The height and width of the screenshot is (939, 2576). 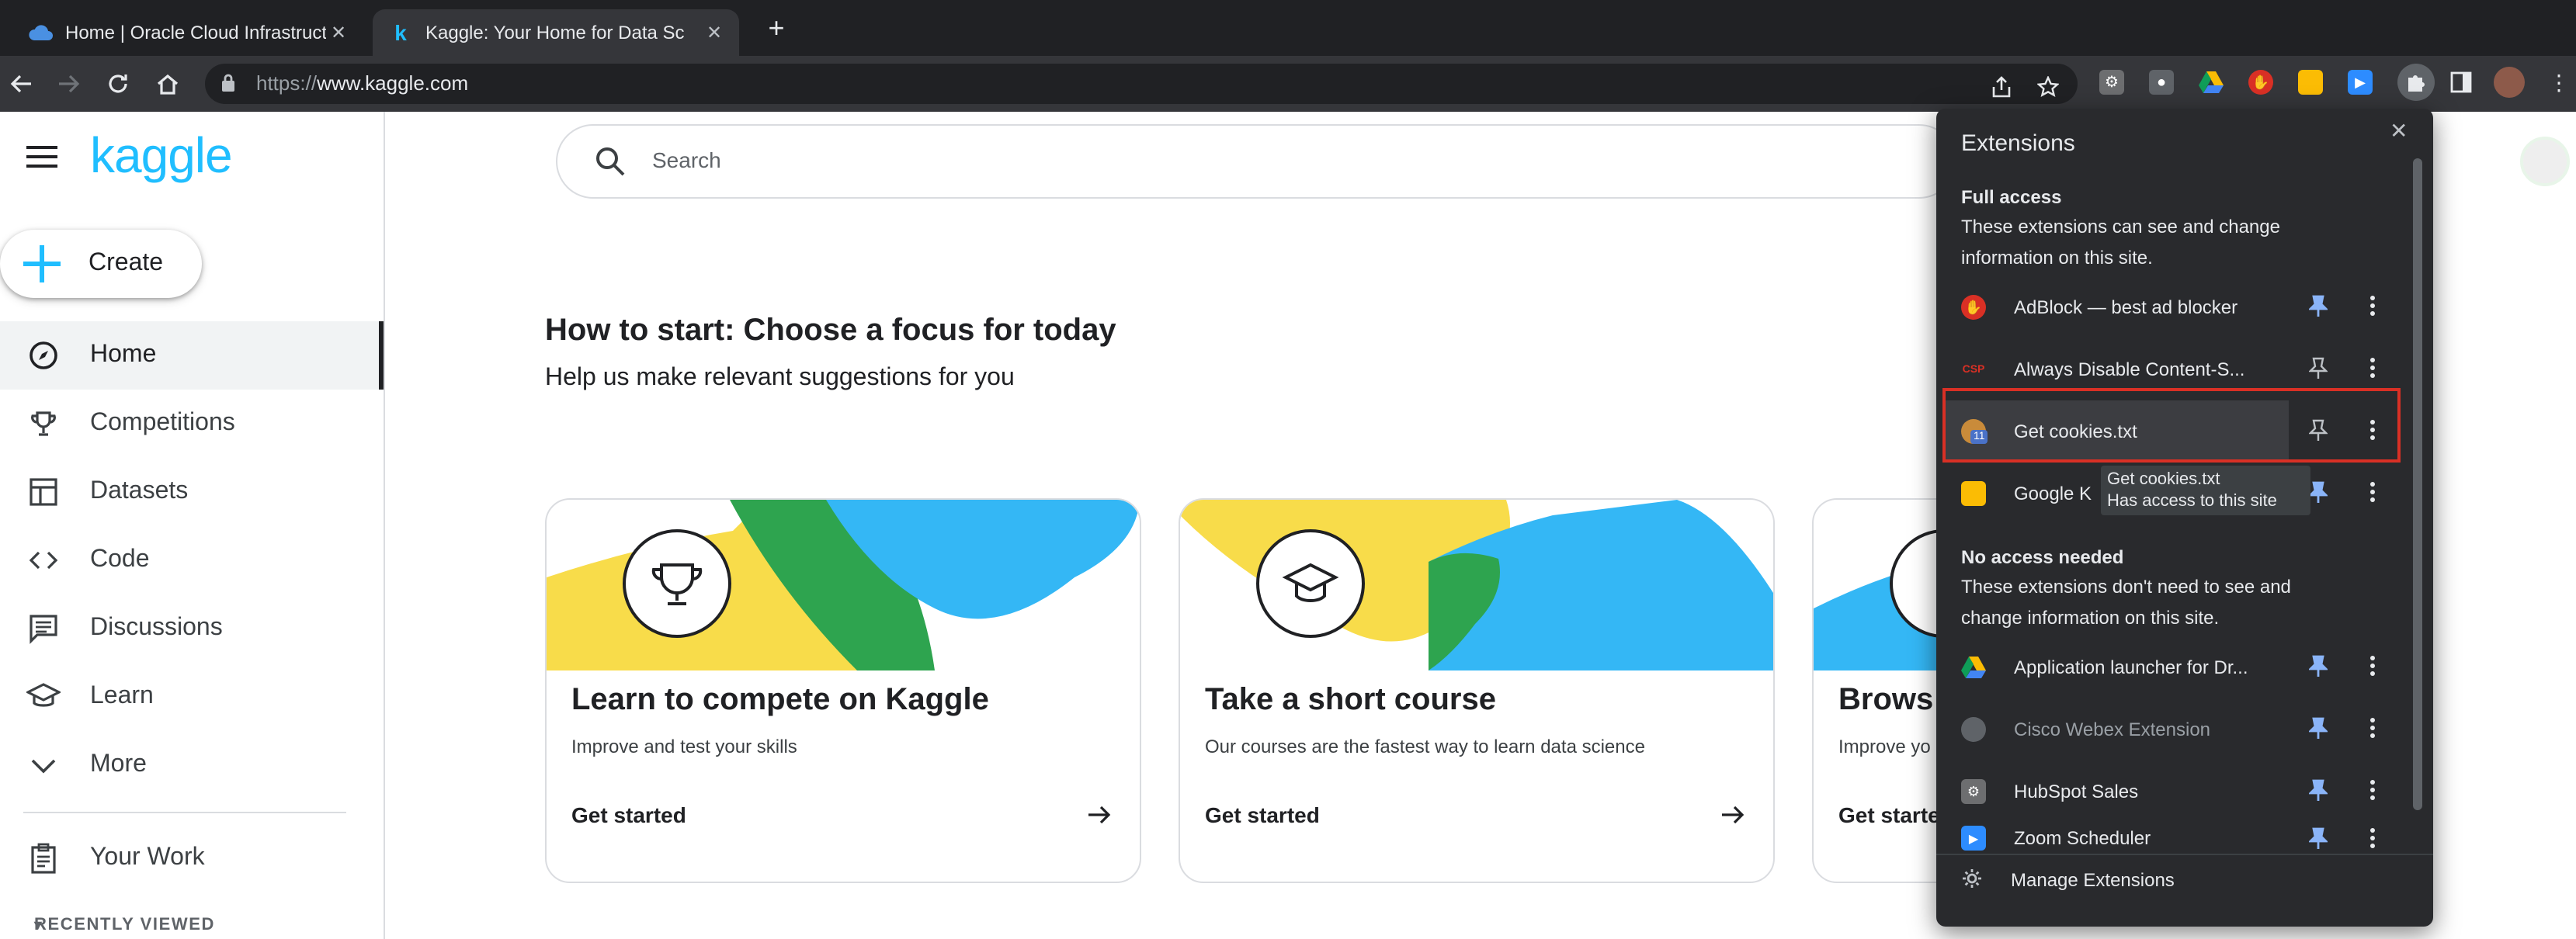 I want to click on forward-button, so click(x=68, y=83).